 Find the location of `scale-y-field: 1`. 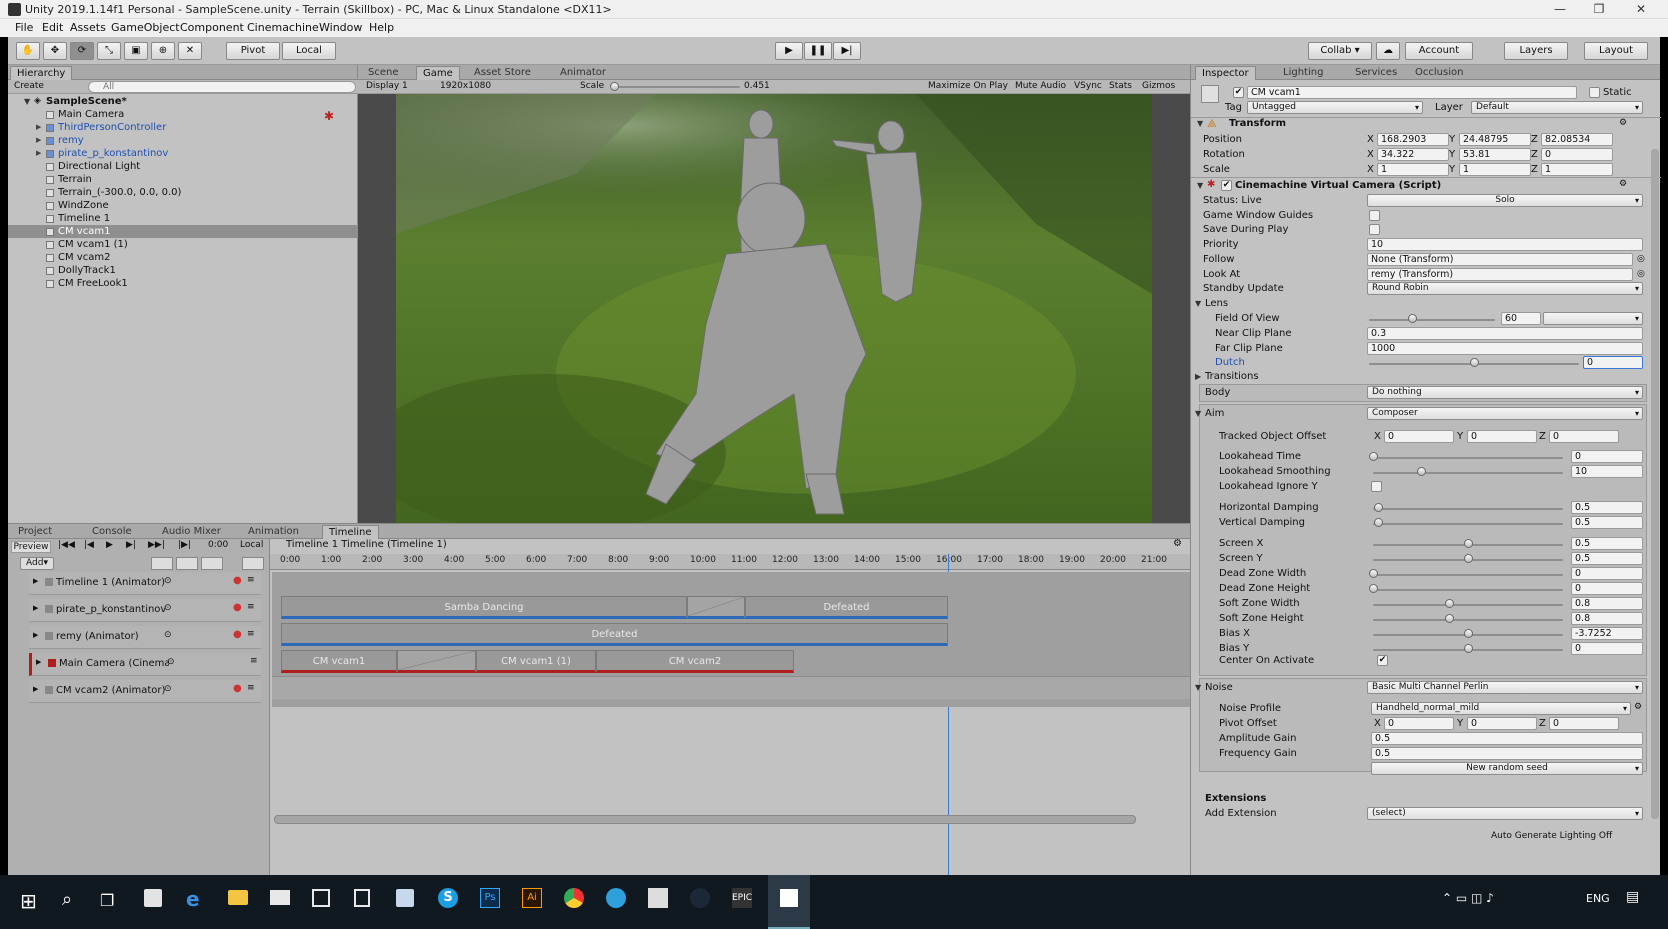

scale-y-field: 1 is located at coordinates (1495, 169).